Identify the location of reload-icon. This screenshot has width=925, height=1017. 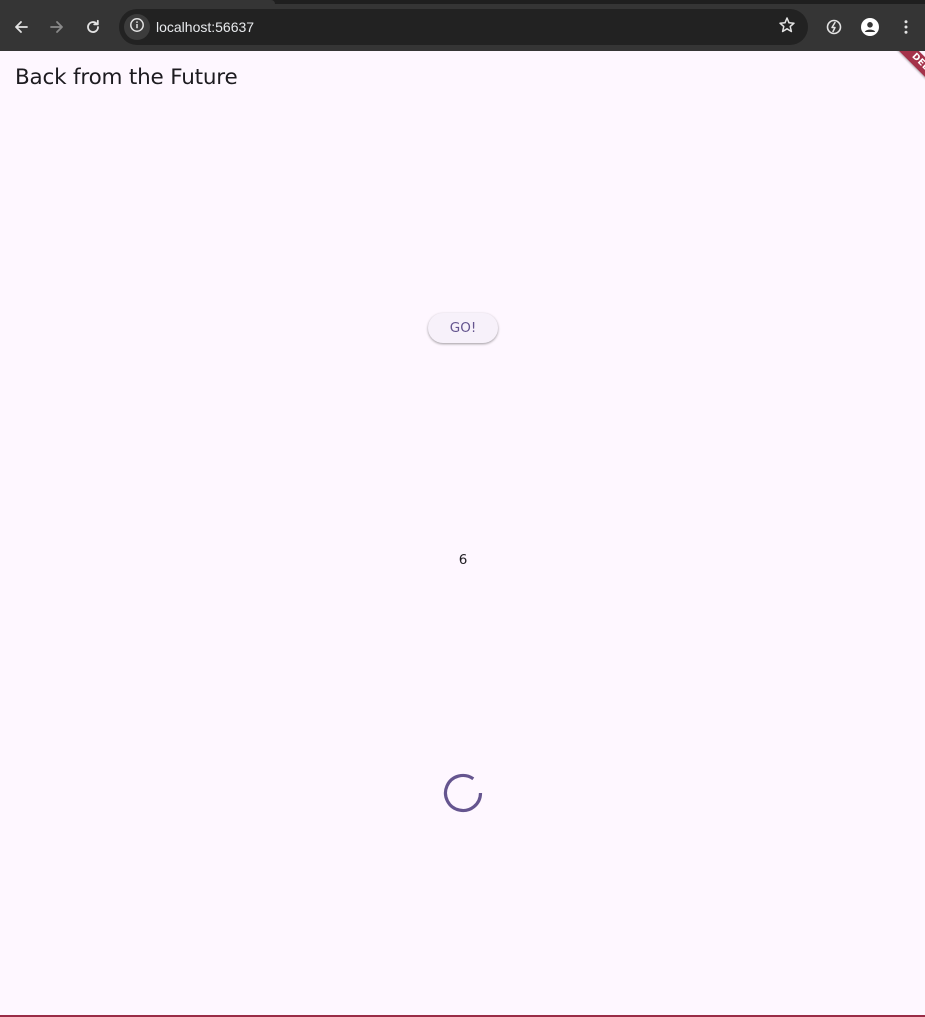
(93, 27).